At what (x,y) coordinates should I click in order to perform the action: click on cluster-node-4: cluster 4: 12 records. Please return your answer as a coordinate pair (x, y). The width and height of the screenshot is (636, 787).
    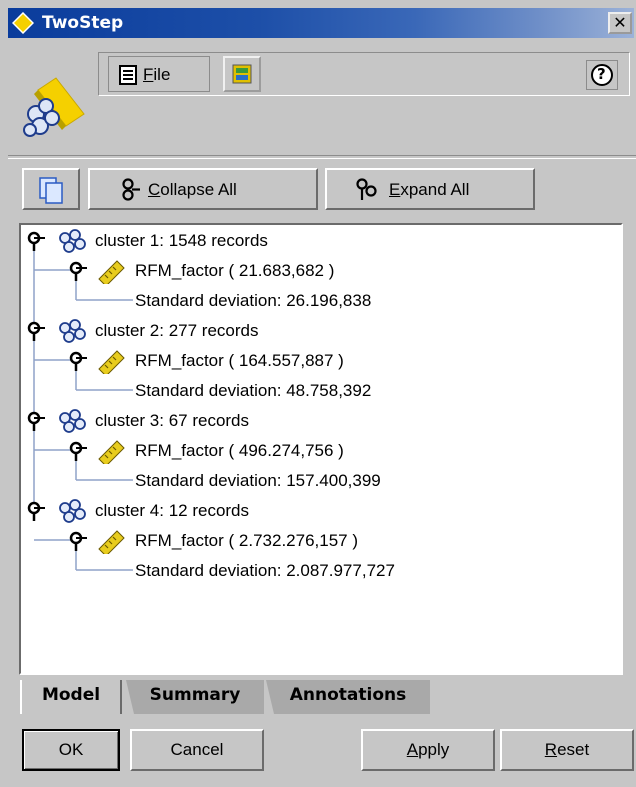
    Looking at the image, I should click on (319, 512).